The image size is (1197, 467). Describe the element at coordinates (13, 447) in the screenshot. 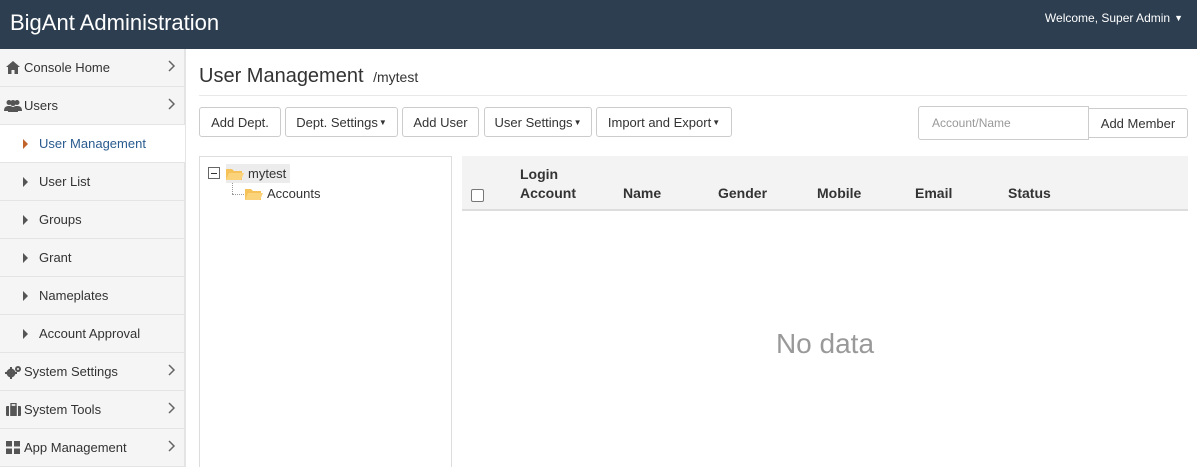

I see `grid-icon` at that location.